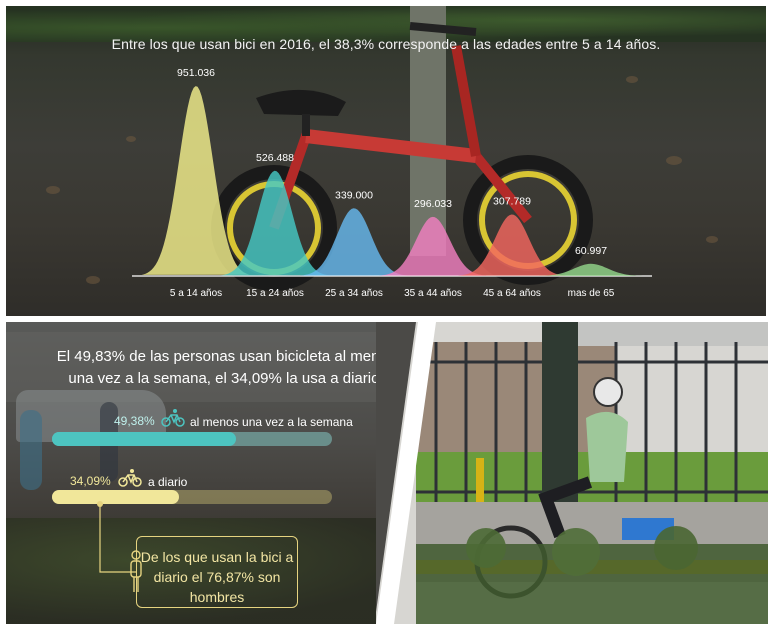 Image resolution: width=768 pixels, height=624 pixels. What do you see at coordinates (275, 293) in the screenshot?
I see `category-label: 15 a 24 años` at bounding box center [275, 293].